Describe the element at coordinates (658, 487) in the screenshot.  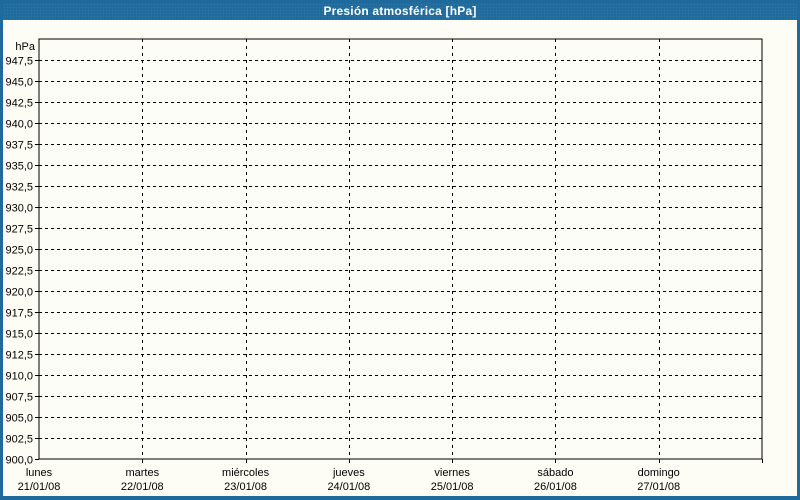
I see `x-tick-label-date: 27/01/08` at that location.